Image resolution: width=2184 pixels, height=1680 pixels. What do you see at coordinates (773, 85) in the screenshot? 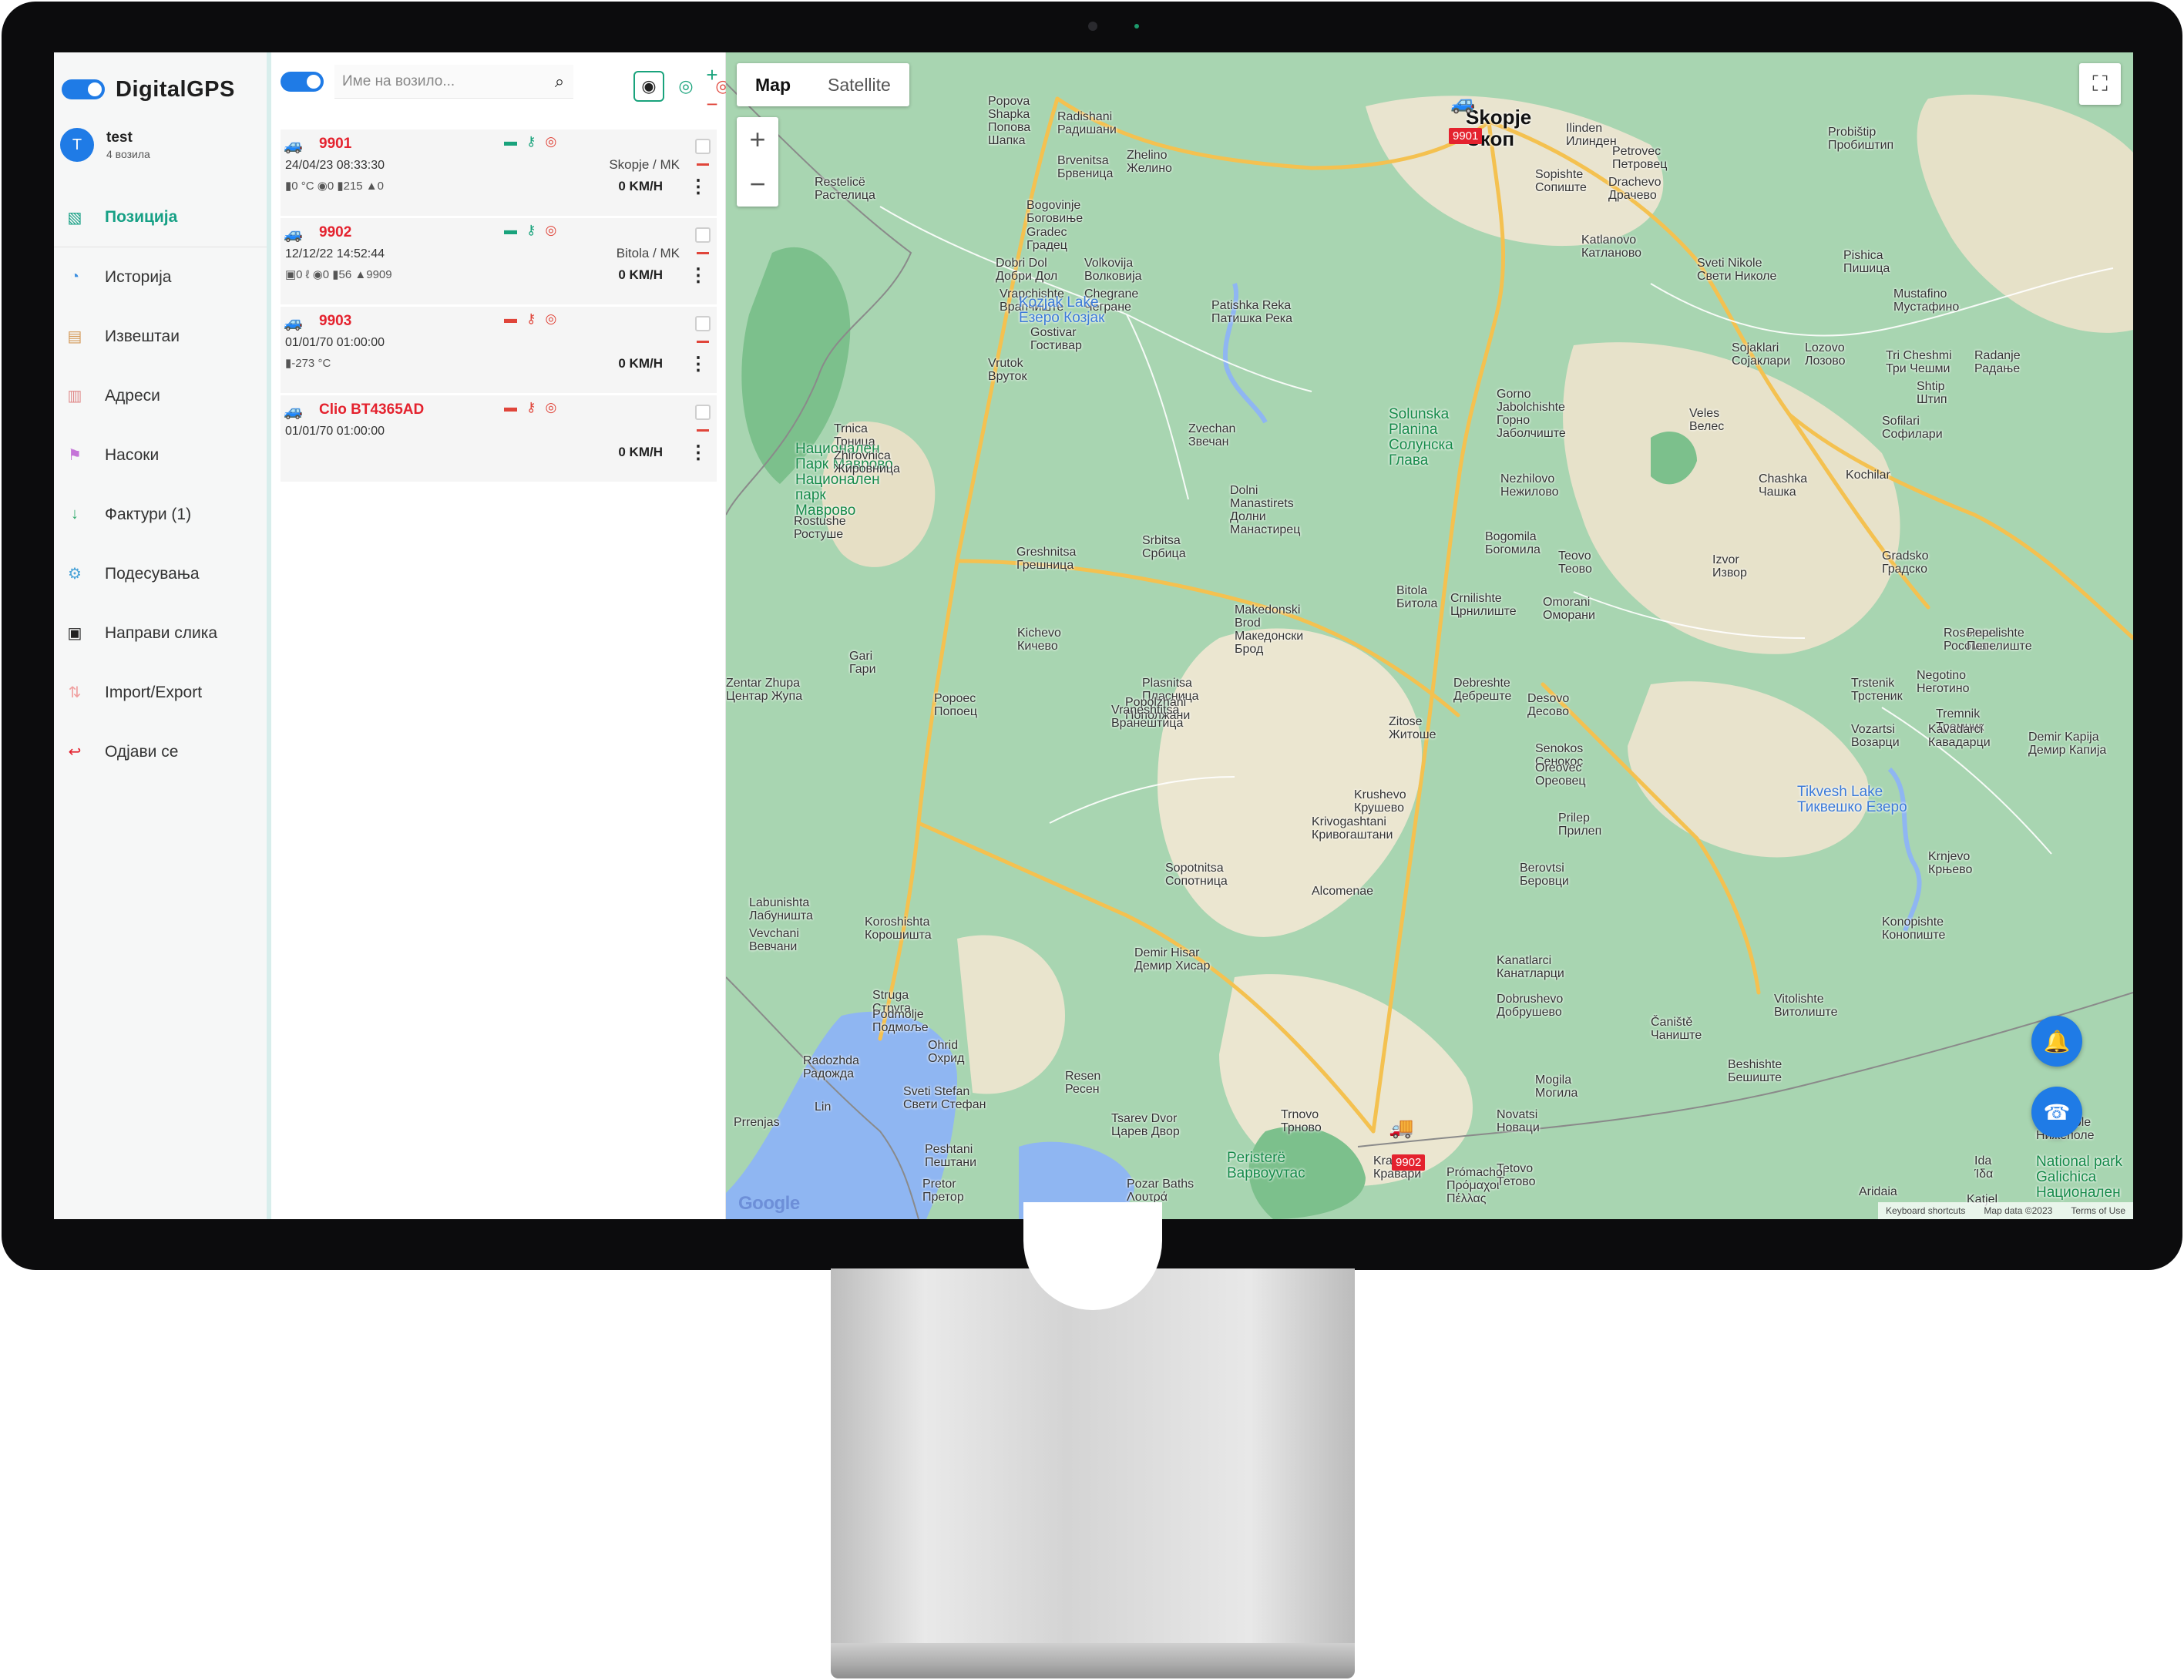
I see `map-type-map: Map` at bounding box center [773, 85].